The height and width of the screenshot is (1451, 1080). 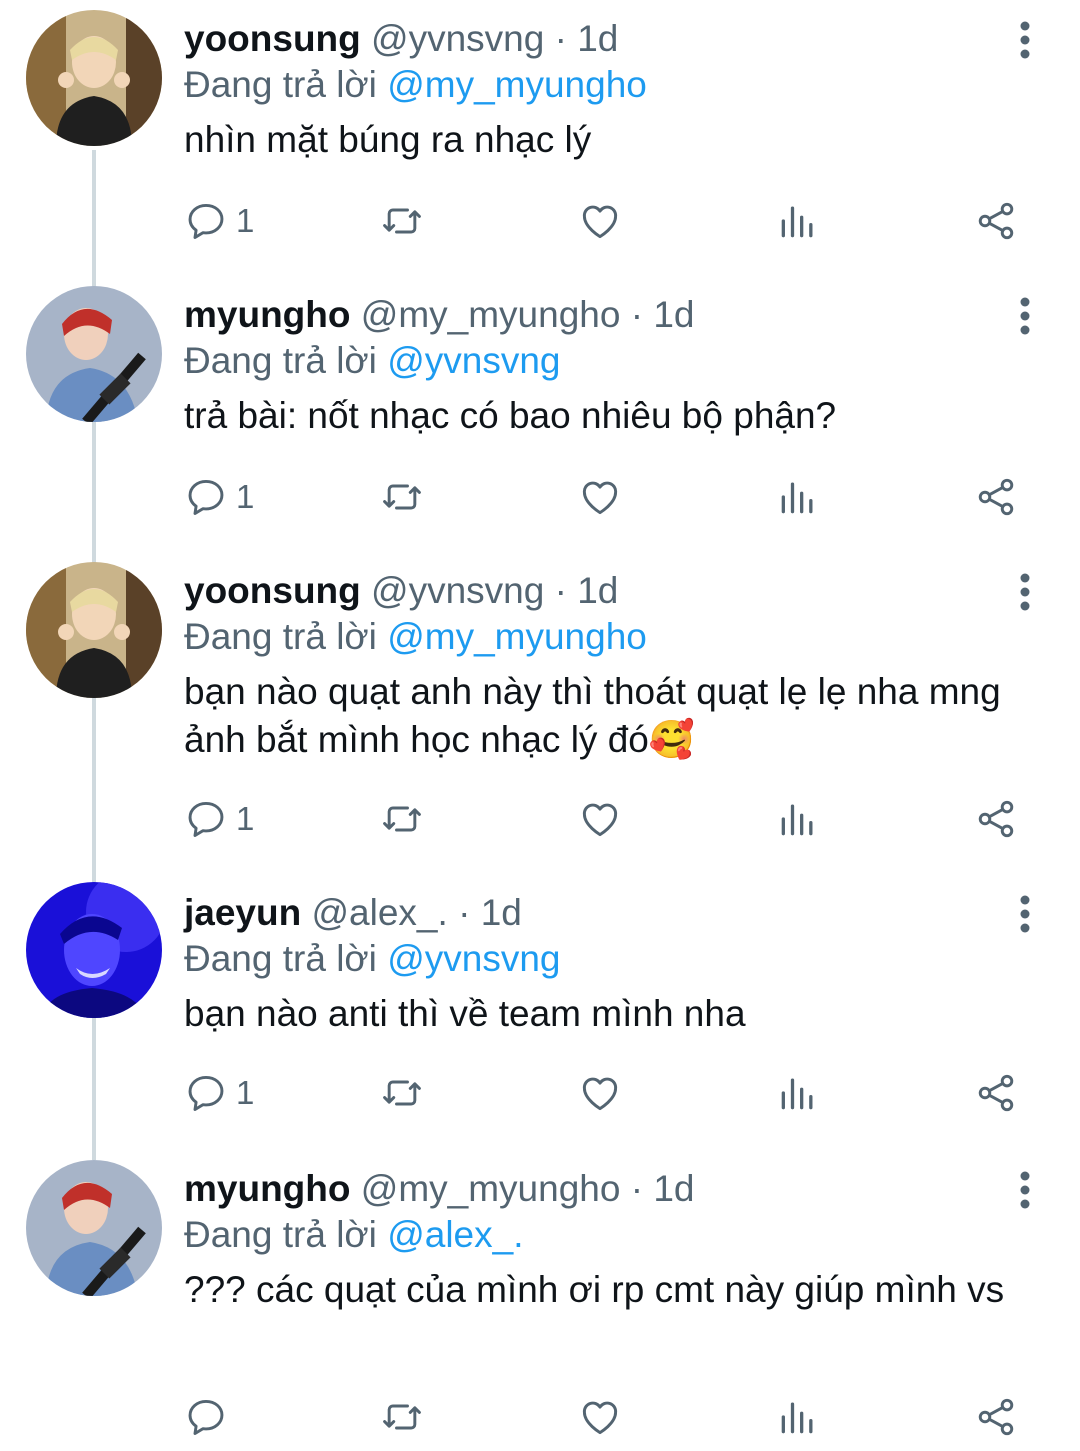 What do you see at coordinates (372, 959) in the screenshot?
I see `replying-to: Đang trả lời @yvnsvng` at bounding box center [372, 959].